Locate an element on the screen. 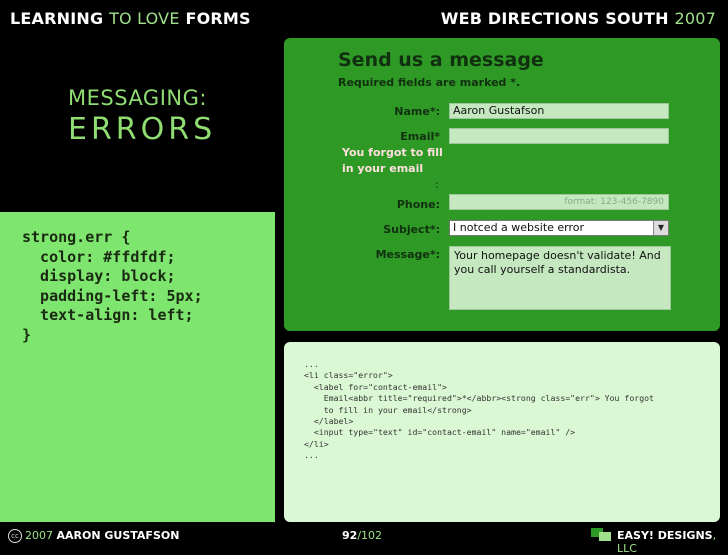 This screenshot has width=728, height=555. page-current: 92 is located at coordinates (350, 535).